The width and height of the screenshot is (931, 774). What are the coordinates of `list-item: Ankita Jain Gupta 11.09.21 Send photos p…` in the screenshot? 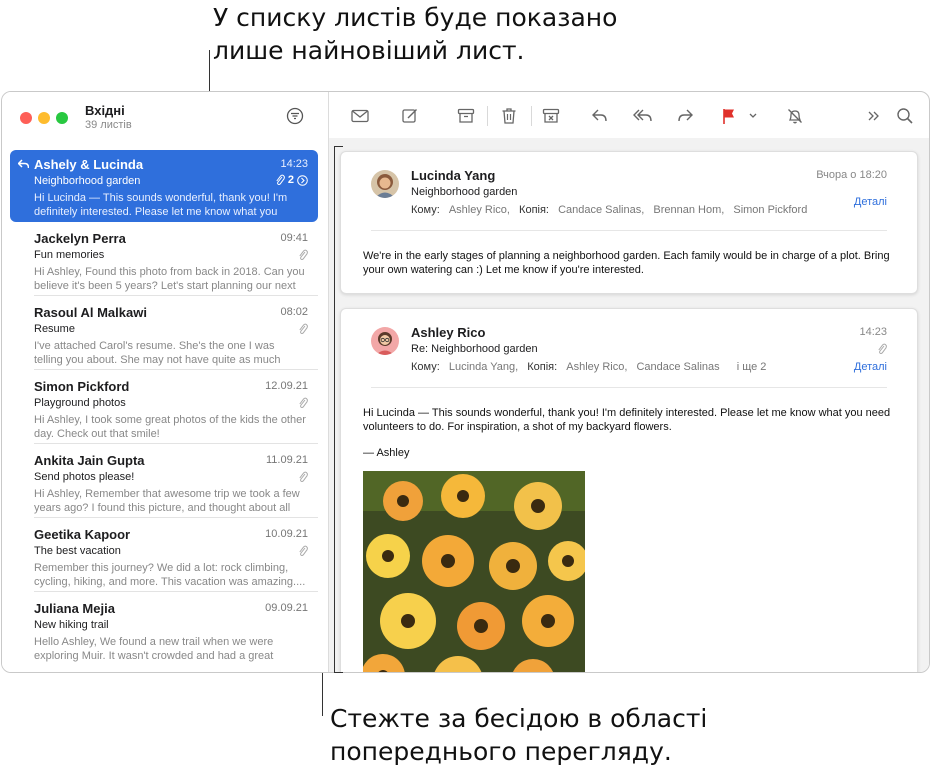 It's located at (164, 482).